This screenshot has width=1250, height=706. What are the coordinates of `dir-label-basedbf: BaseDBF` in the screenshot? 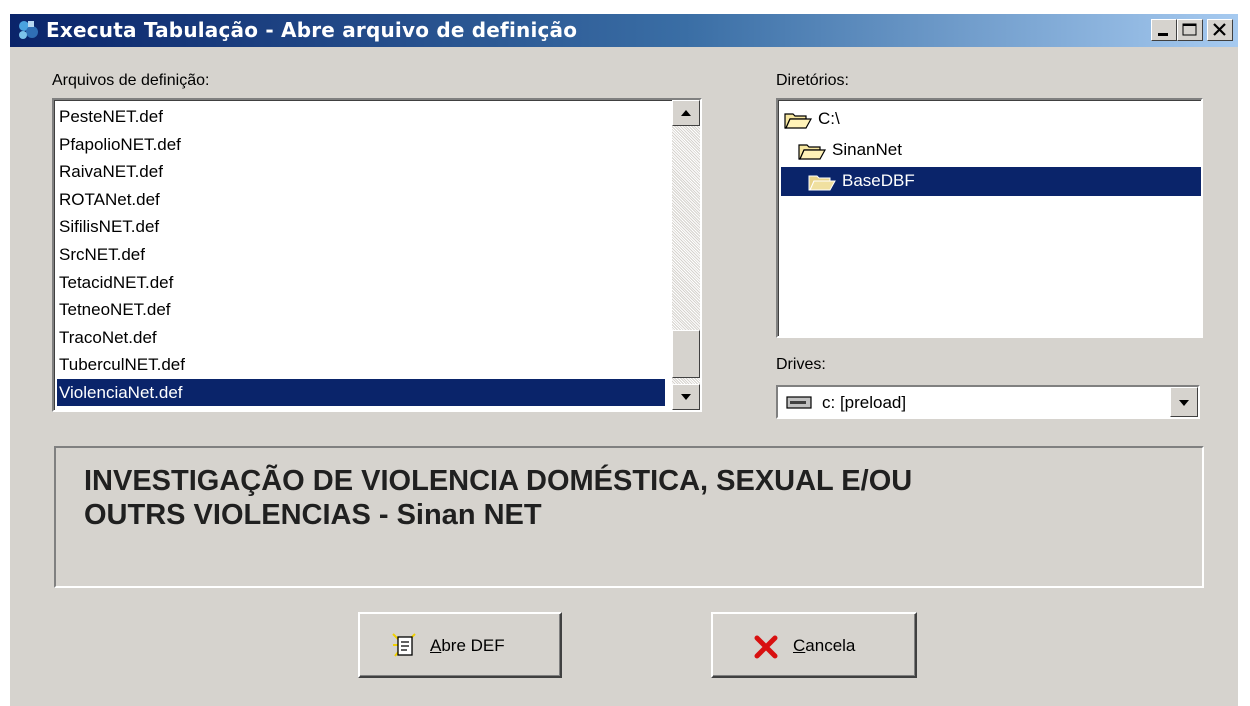 It's located at (878, 180).